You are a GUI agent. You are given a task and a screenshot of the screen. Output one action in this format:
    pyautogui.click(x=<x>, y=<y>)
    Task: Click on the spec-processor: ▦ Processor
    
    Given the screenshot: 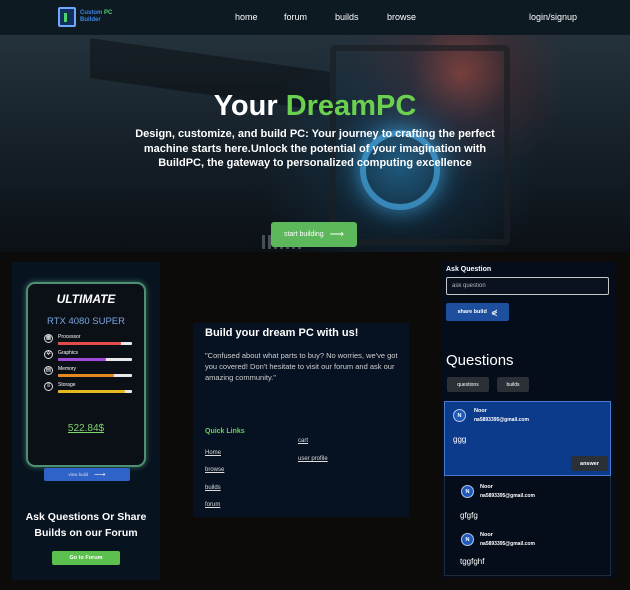 What is the action you would take?
    pyautogui.click(x=89, y=340)
    